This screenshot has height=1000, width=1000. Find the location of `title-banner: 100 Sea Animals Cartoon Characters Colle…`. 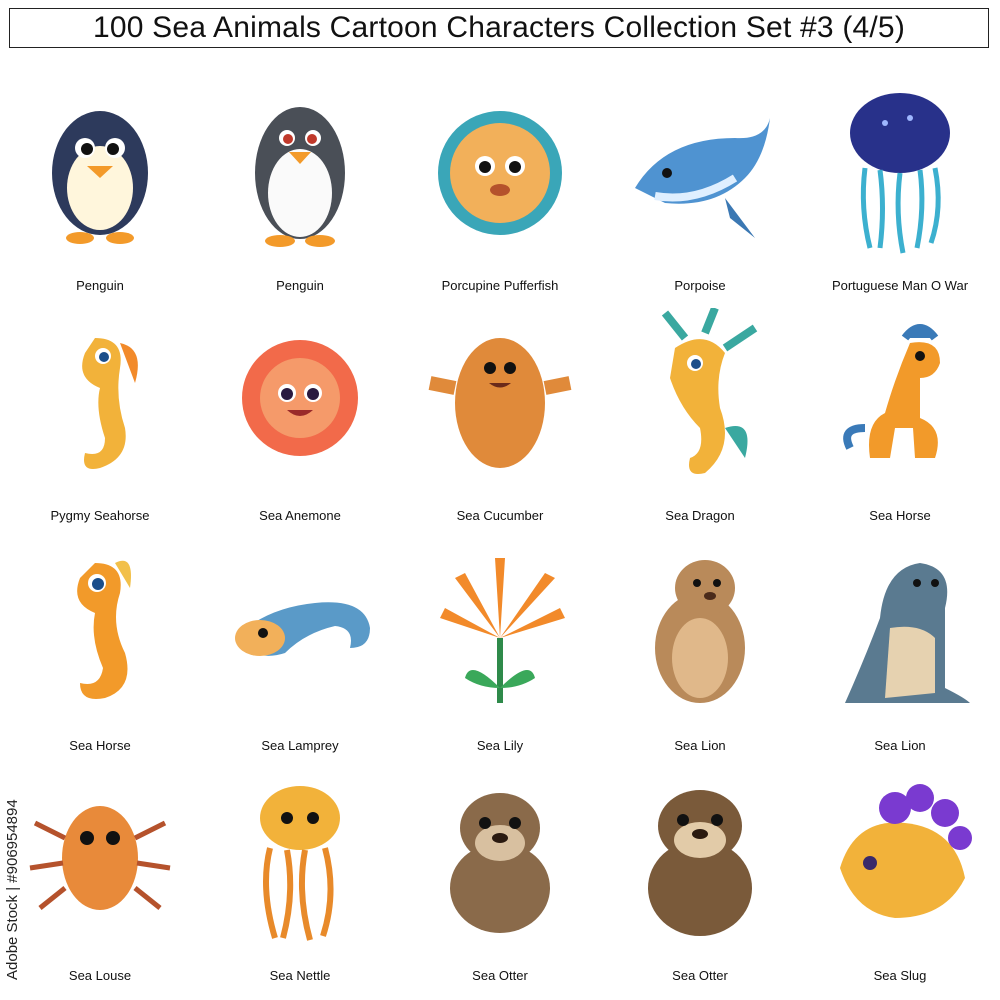

title-banner: 100 Sea Animals Cartoon Characters Colle… is located at coordinates (499, 28).